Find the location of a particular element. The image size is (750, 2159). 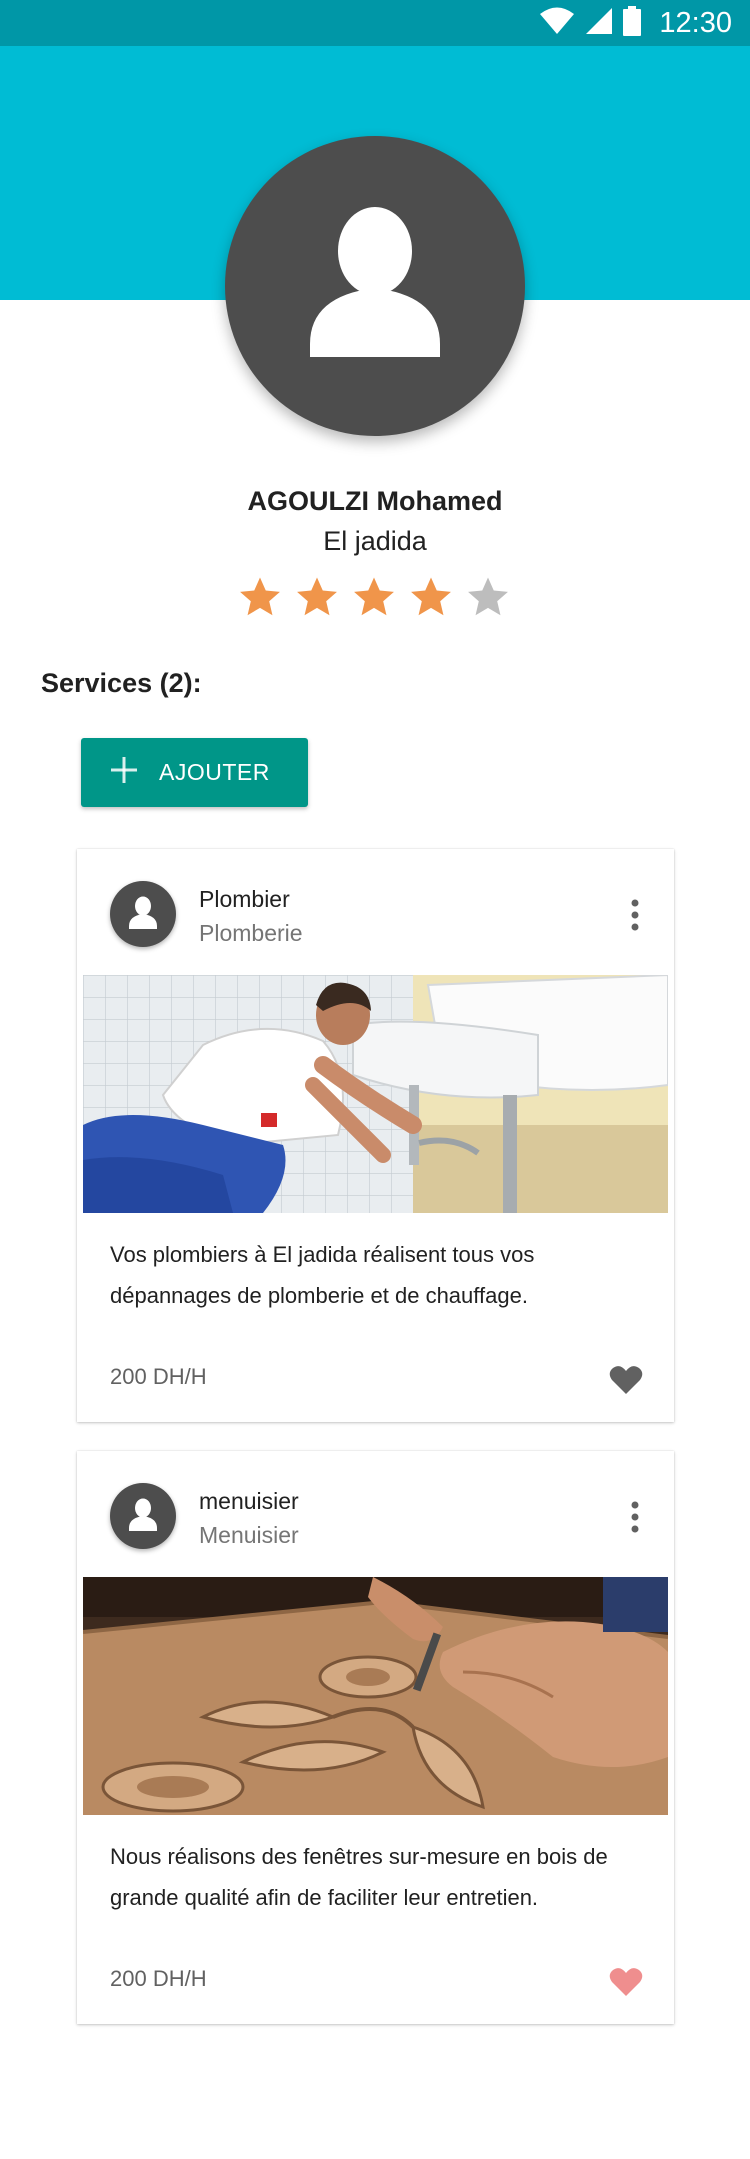

service-category: Menuisier is located at coordinates (249, 1535).